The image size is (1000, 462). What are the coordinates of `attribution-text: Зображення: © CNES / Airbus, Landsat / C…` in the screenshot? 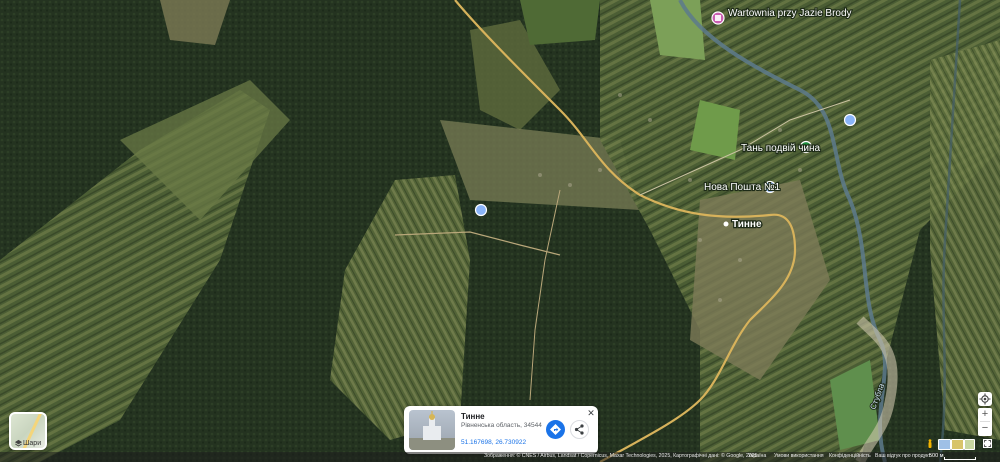 It's located at (621, 456).